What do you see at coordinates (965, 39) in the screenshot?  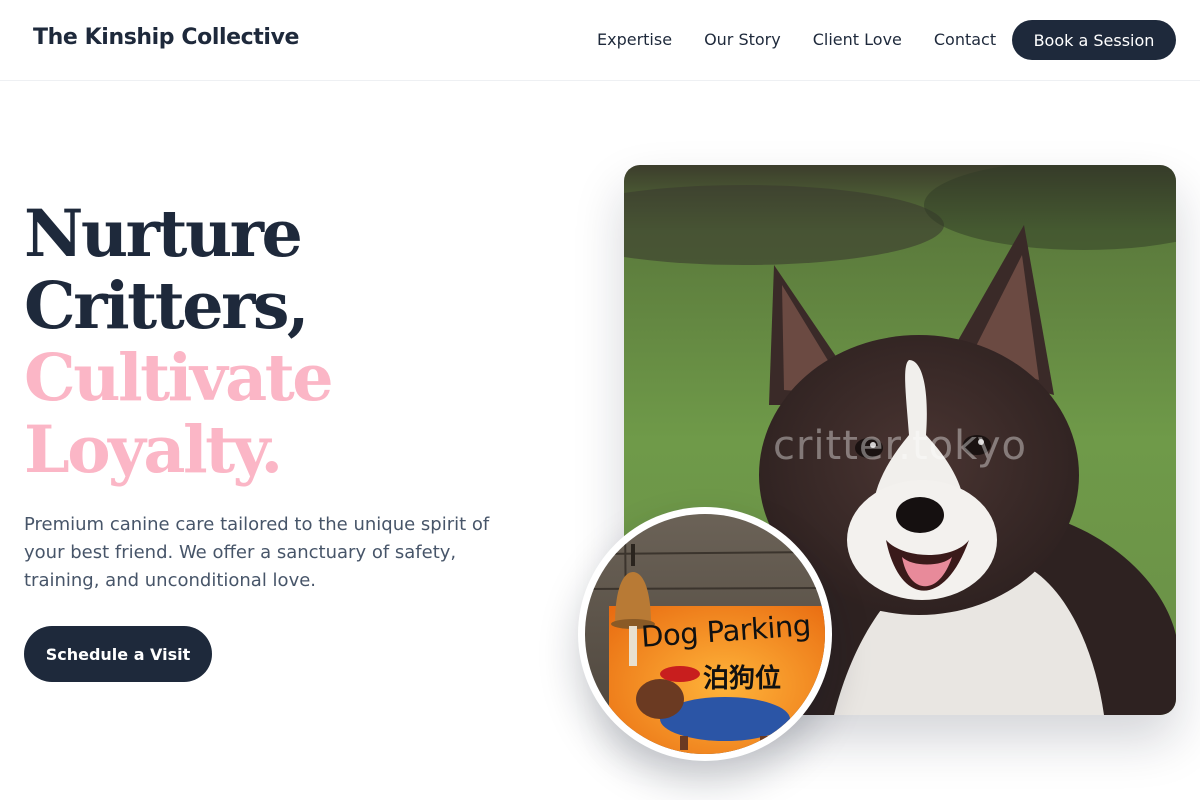 I see `nav-link-contact: Contact` at bounding box center [965, 39].